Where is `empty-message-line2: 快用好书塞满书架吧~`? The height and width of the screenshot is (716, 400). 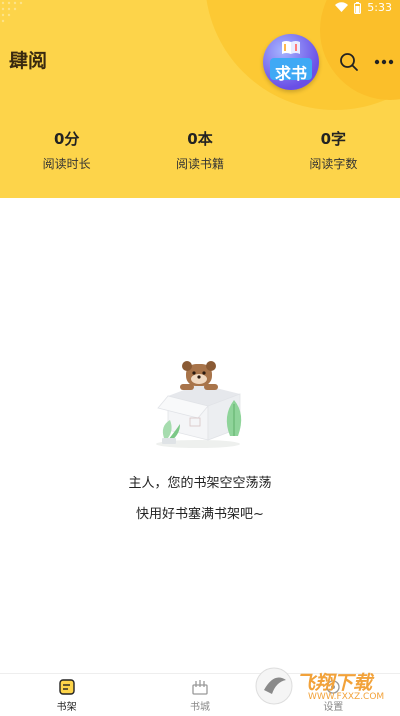
empty-message-line2: 快用好书塞满书架吧~ is located at coordinates (200, 514).